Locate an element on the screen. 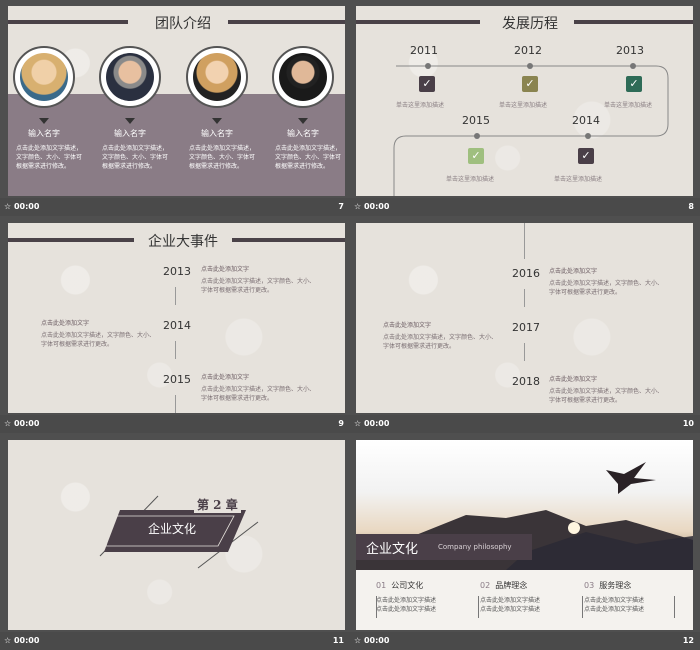  footer-7: ☆ 00:00 7 is located at coordinates (175, 207).